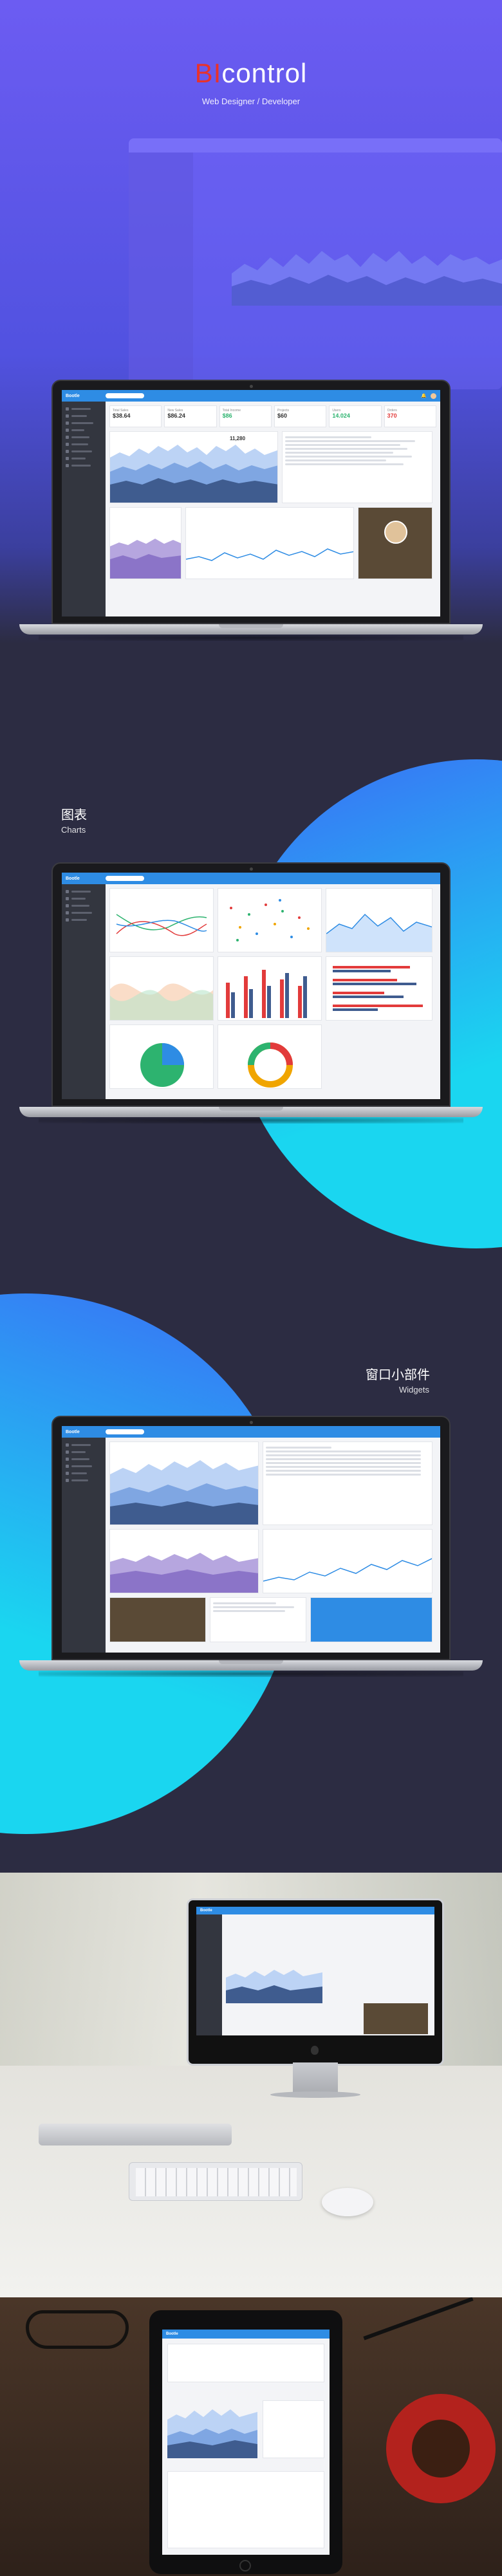 This screenshot has height=2576, width=502. Describe the element at coordinates (184, 1492) in the screenshot. I see `widget-area-chart` at that location.